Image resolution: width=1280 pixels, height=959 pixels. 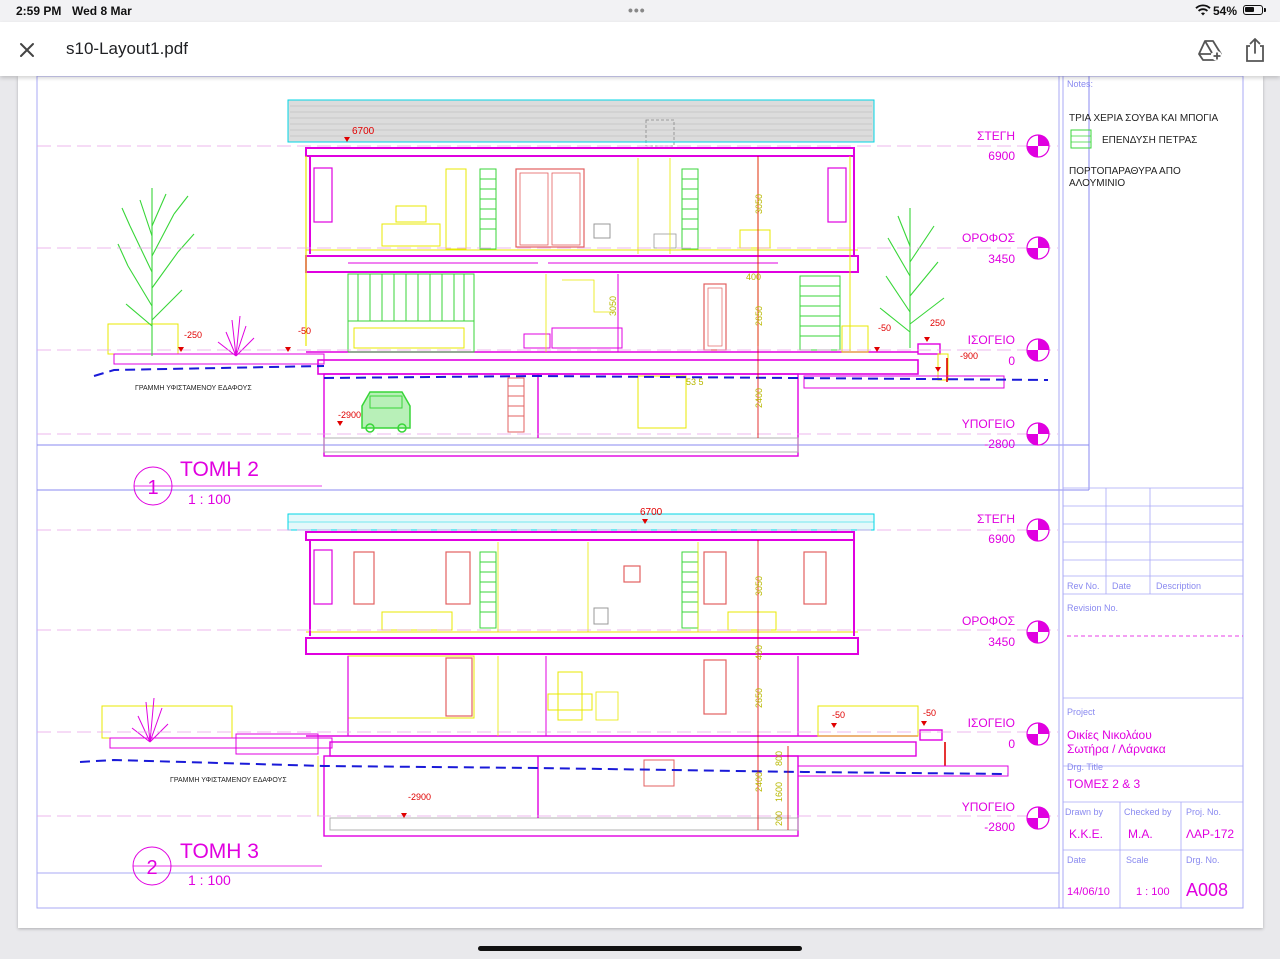 I want to click on note-1: ΤΡΙΑ ΧΕΡΙΑ ΣΟΥΒΑ ΚΑΙ ΜΠΟΓΙΑ, so click(x=1144, y=118).